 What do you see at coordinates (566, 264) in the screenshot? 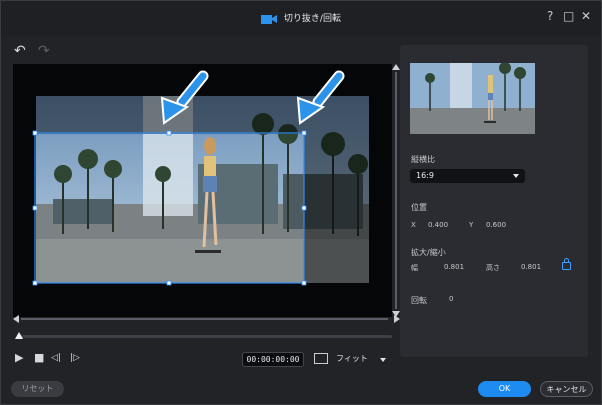
I see `lock-icon` at bounding box center [566, 264].